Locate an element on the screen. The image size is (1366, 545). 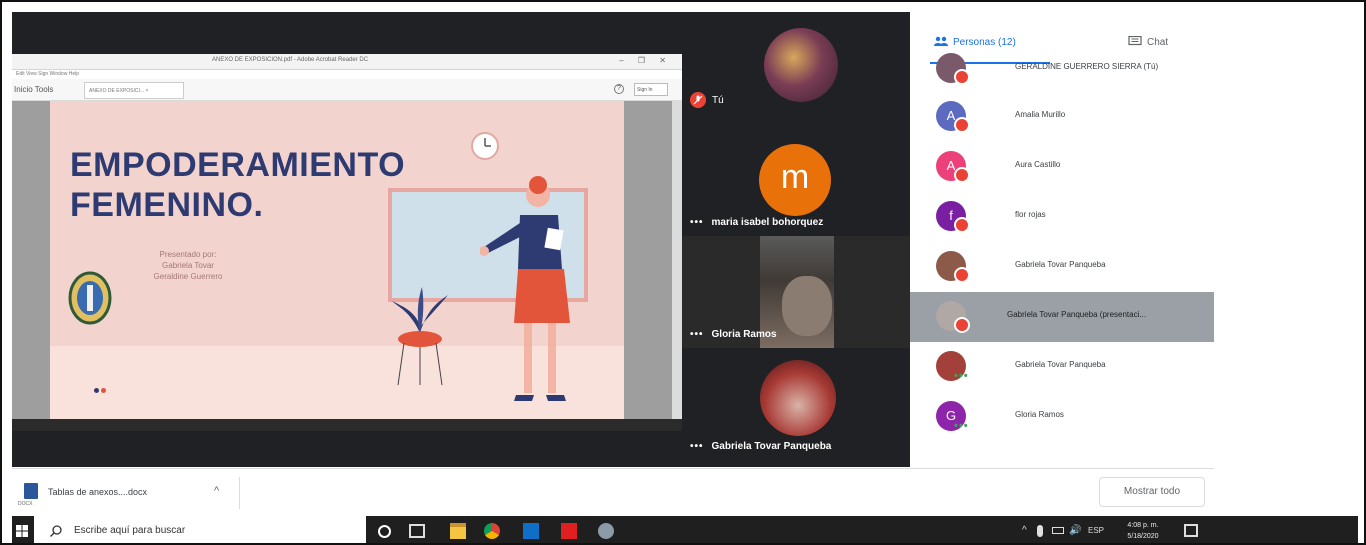
participant-label: ••• Gloria Ramos is located at coordinates (733, 334).